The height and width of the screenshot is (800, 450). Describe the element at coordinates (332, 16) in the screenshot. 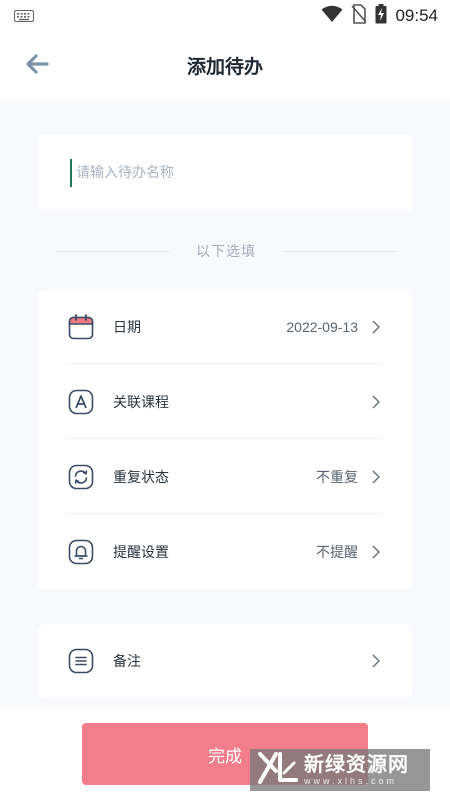

I see `wifi-icon` at that location.